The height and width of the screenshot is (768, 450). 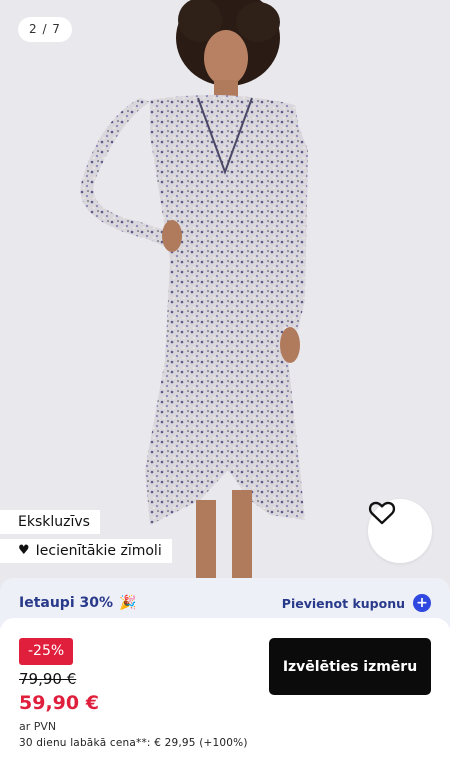 What do you see at coordinates (66, 603) in the screenshot?
I see `coupon-save-label: Ietaupi 30%` at bounding box center [66, 603].